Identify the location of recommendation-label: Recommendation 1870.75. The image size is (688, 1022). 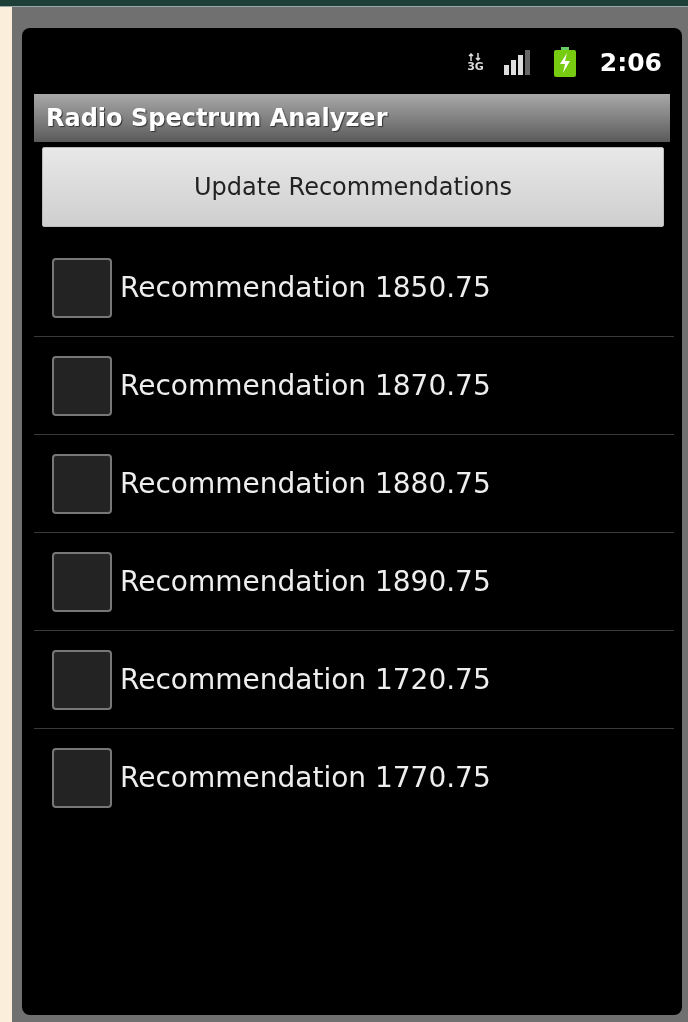
(305, 385).